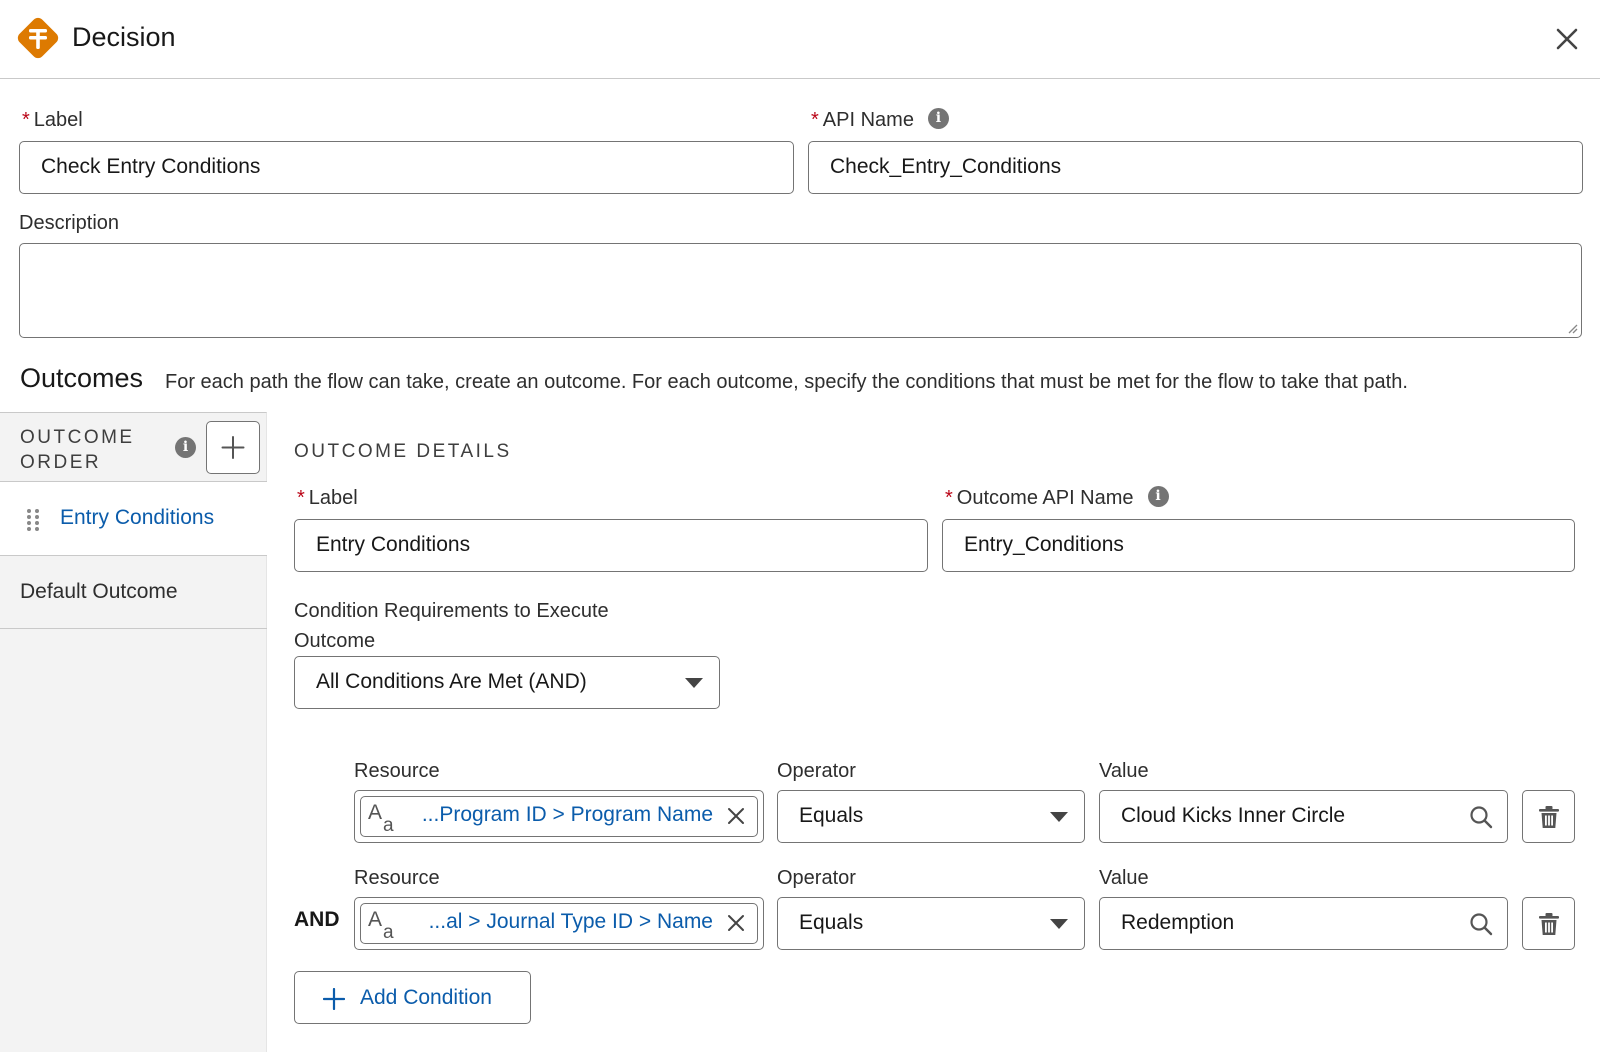 The image size is (1600, 1052). What do you see at coordinates (69, 223) in the screenshot?
I see `description-label: Description` at bounding box center [69, 223].